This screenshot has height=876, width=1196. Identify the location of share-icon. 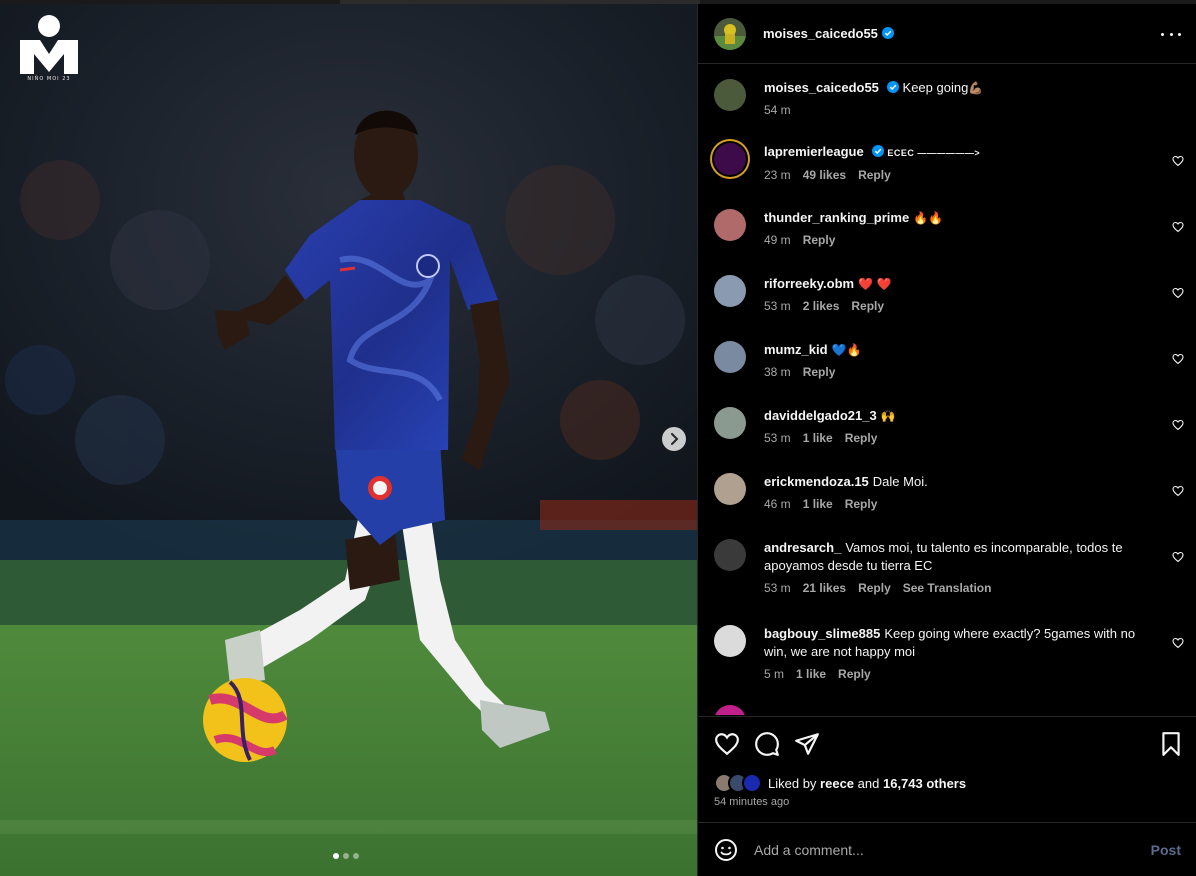
(807, 744).